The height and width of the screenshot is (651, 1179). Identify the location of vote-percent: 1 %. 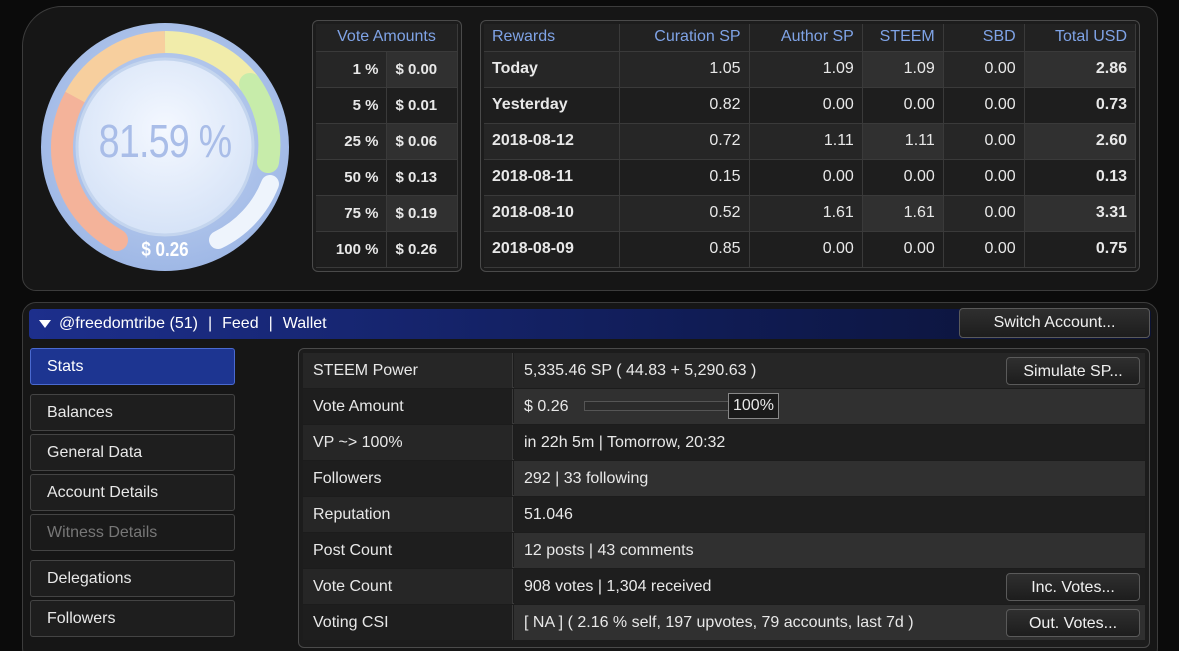
(352, 69).